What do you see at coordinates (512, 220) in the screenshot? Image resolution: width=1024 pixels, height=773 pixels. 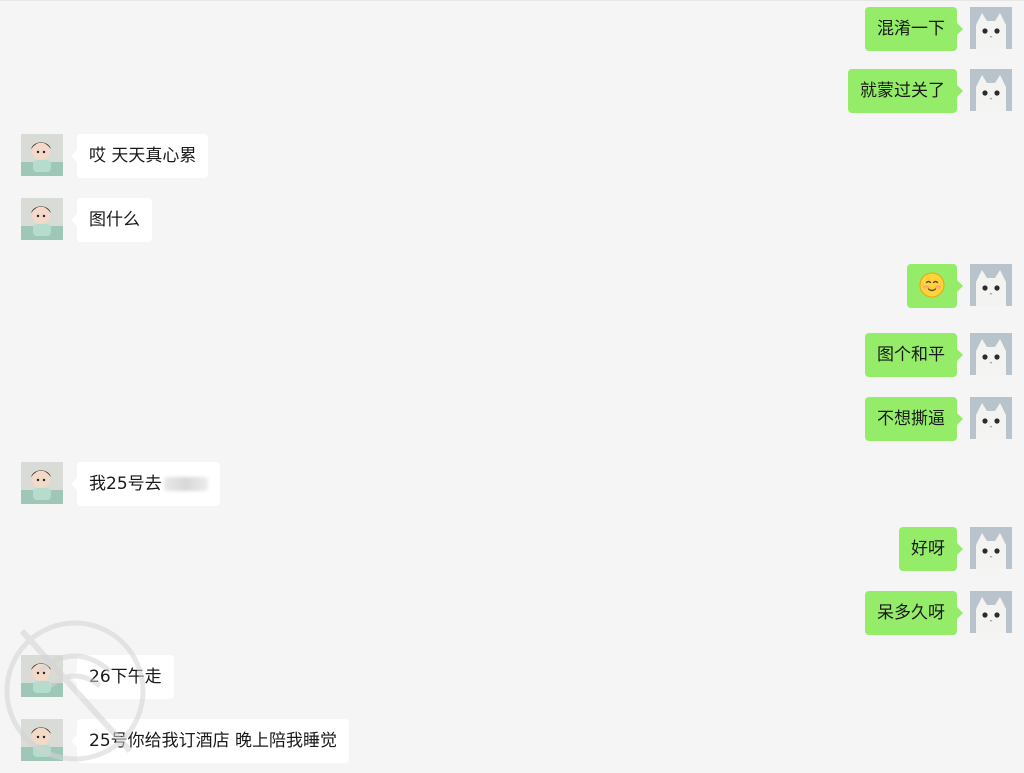 I see `message-row: 图什么` at bounding box center [512, 220].